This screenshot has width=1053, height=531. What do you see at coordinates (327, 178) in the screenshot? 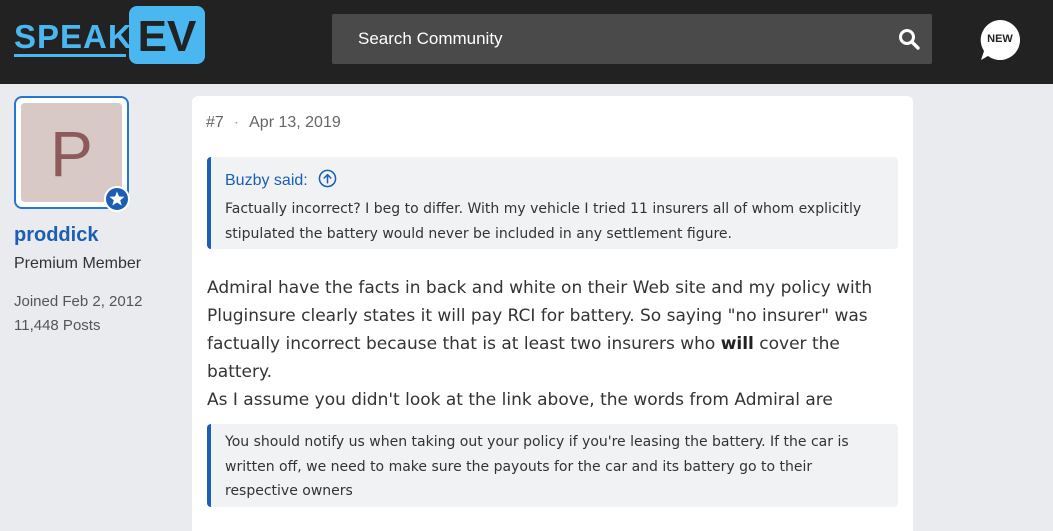
I see `arrow-up-circle-icon` at bounding box center [327, 178].